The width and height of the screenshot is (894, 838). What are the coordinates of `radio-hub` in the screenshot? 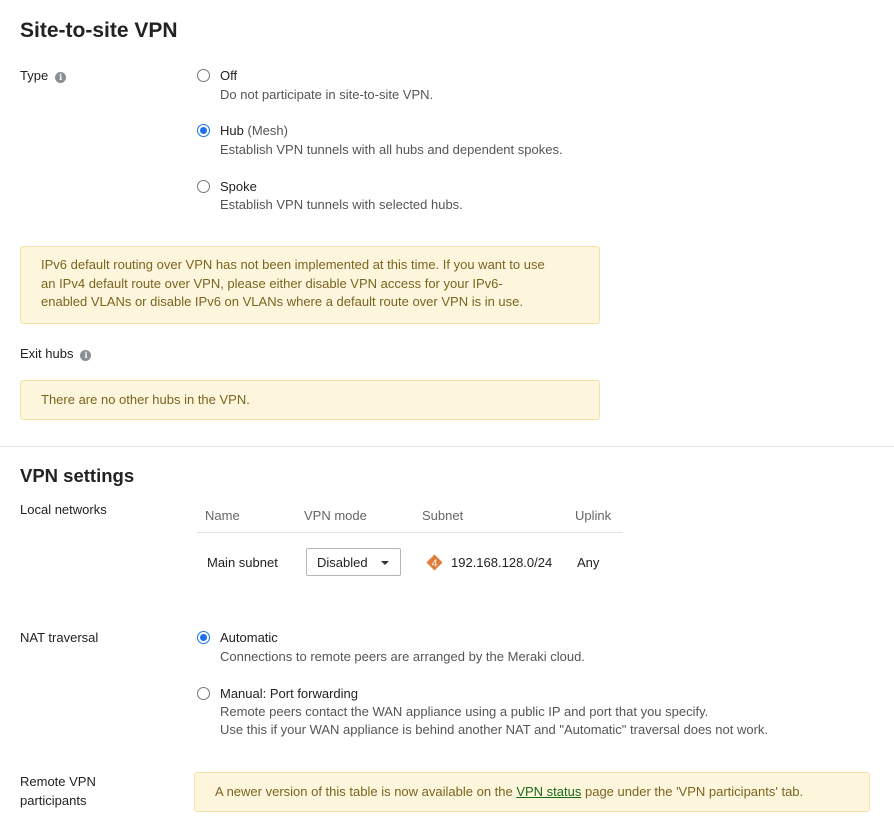 It's located at (203, 130).